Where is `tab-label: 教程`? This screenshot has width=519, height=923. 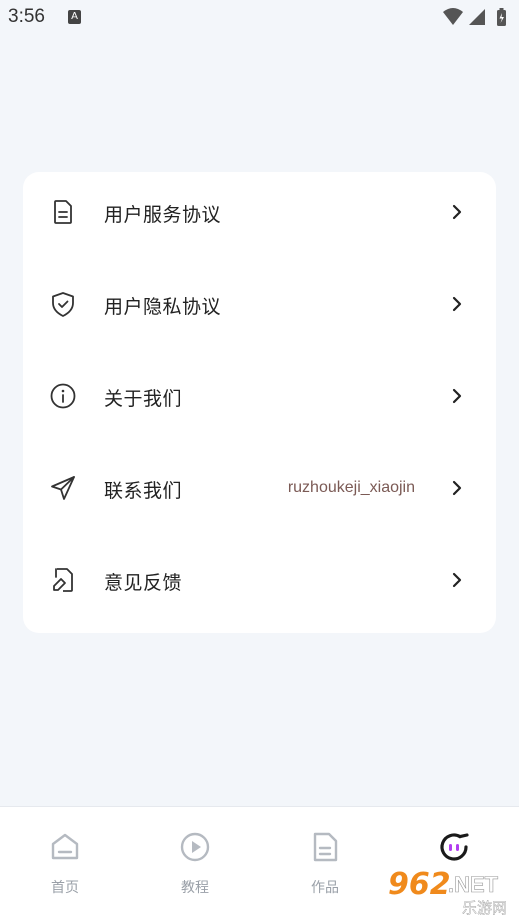
tab-label: 教程 is located at coordinates (195, 888).